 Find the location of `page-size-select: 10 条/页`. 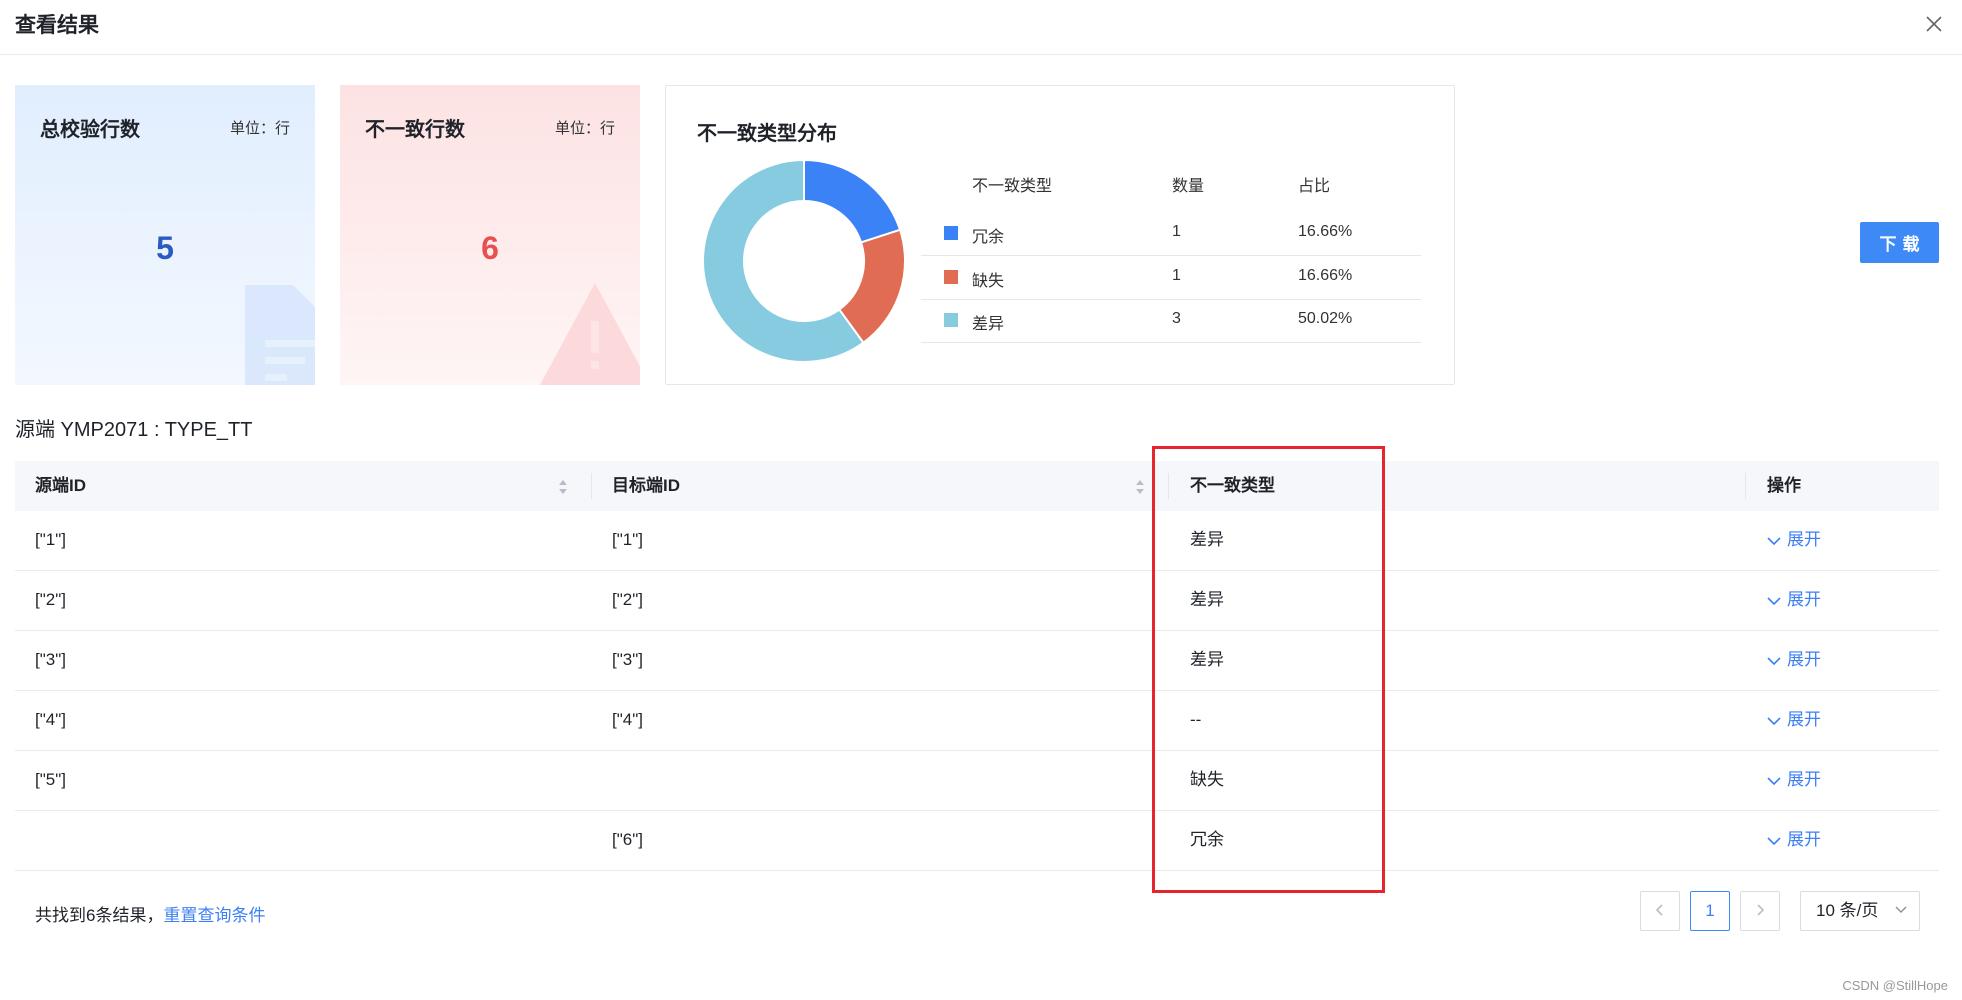

page-size-select: 10 条/页 is located at coordinates (1860, 911).